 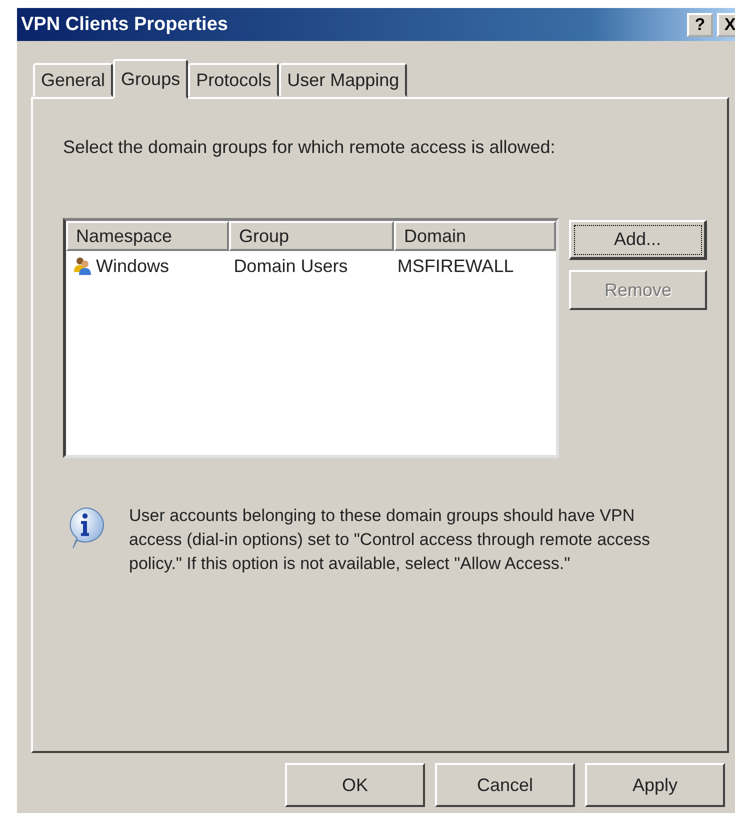 I want to click on apply-button: Apply, so click(x=655, y=785).